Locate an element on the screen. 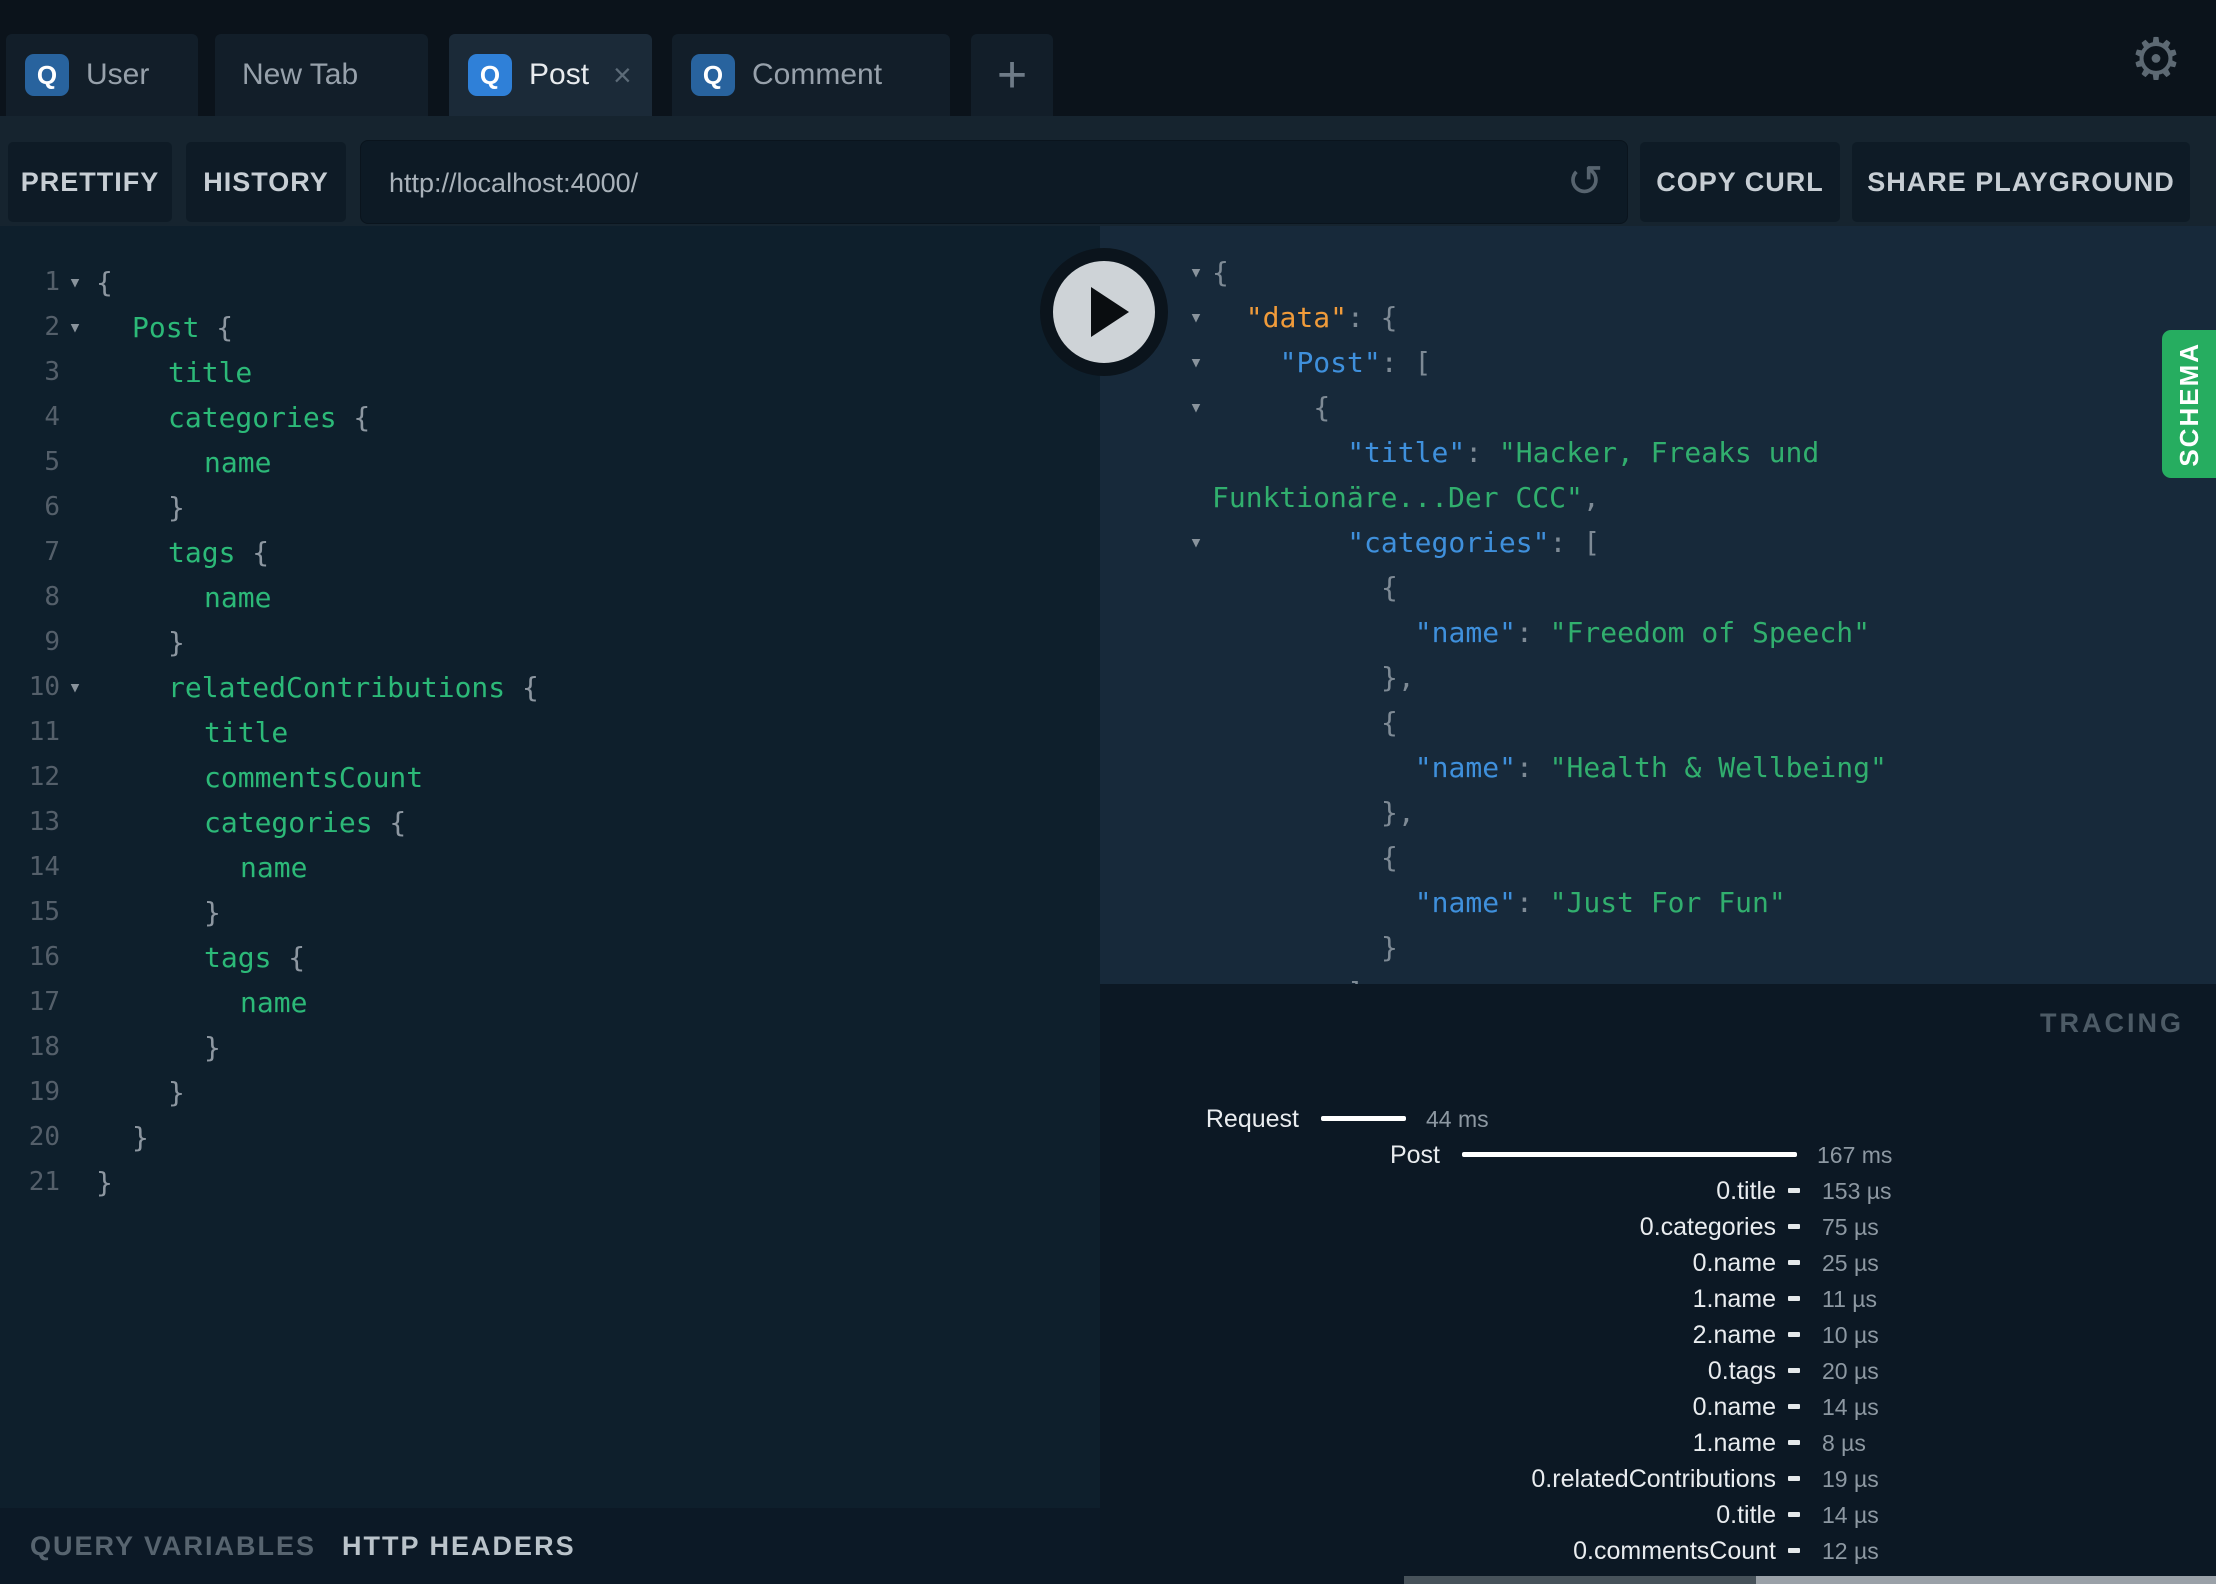 The image size is (2216, 1584). query-line: 7 tags { is located at coordinates (550, 552).